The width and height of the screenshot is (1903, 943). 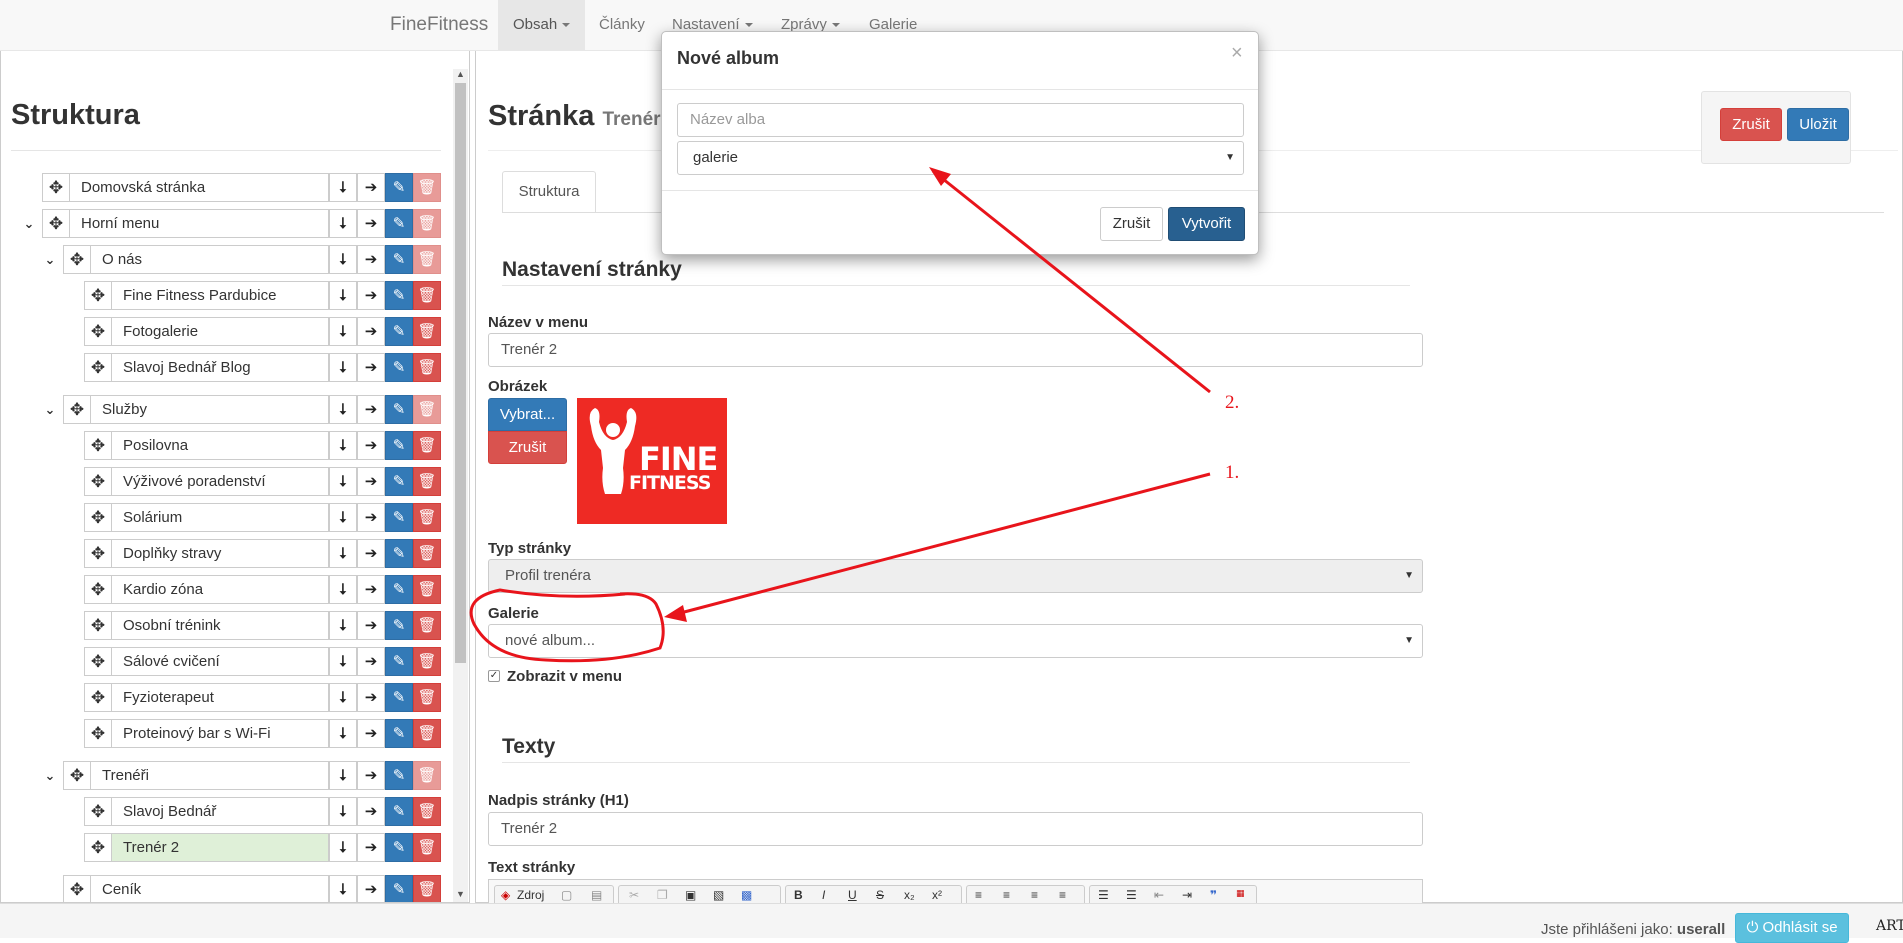 I want to click on scroll-up-icon: ▲, so click(x=460, y=74).